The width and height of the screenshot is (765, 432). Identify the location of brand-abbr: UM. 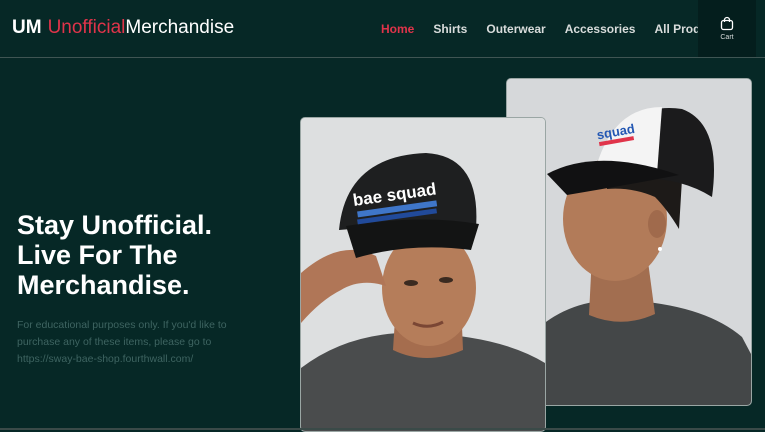
(27, 27).